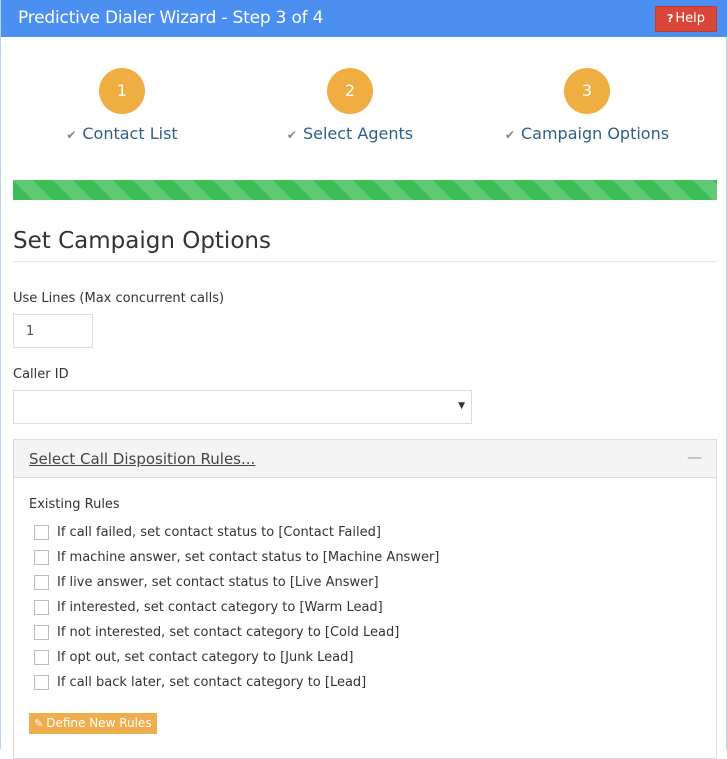  What do you see at coordinates (53, 331) in the screenshot?
I see `use-lines-input` at bounding box center [53, 331].